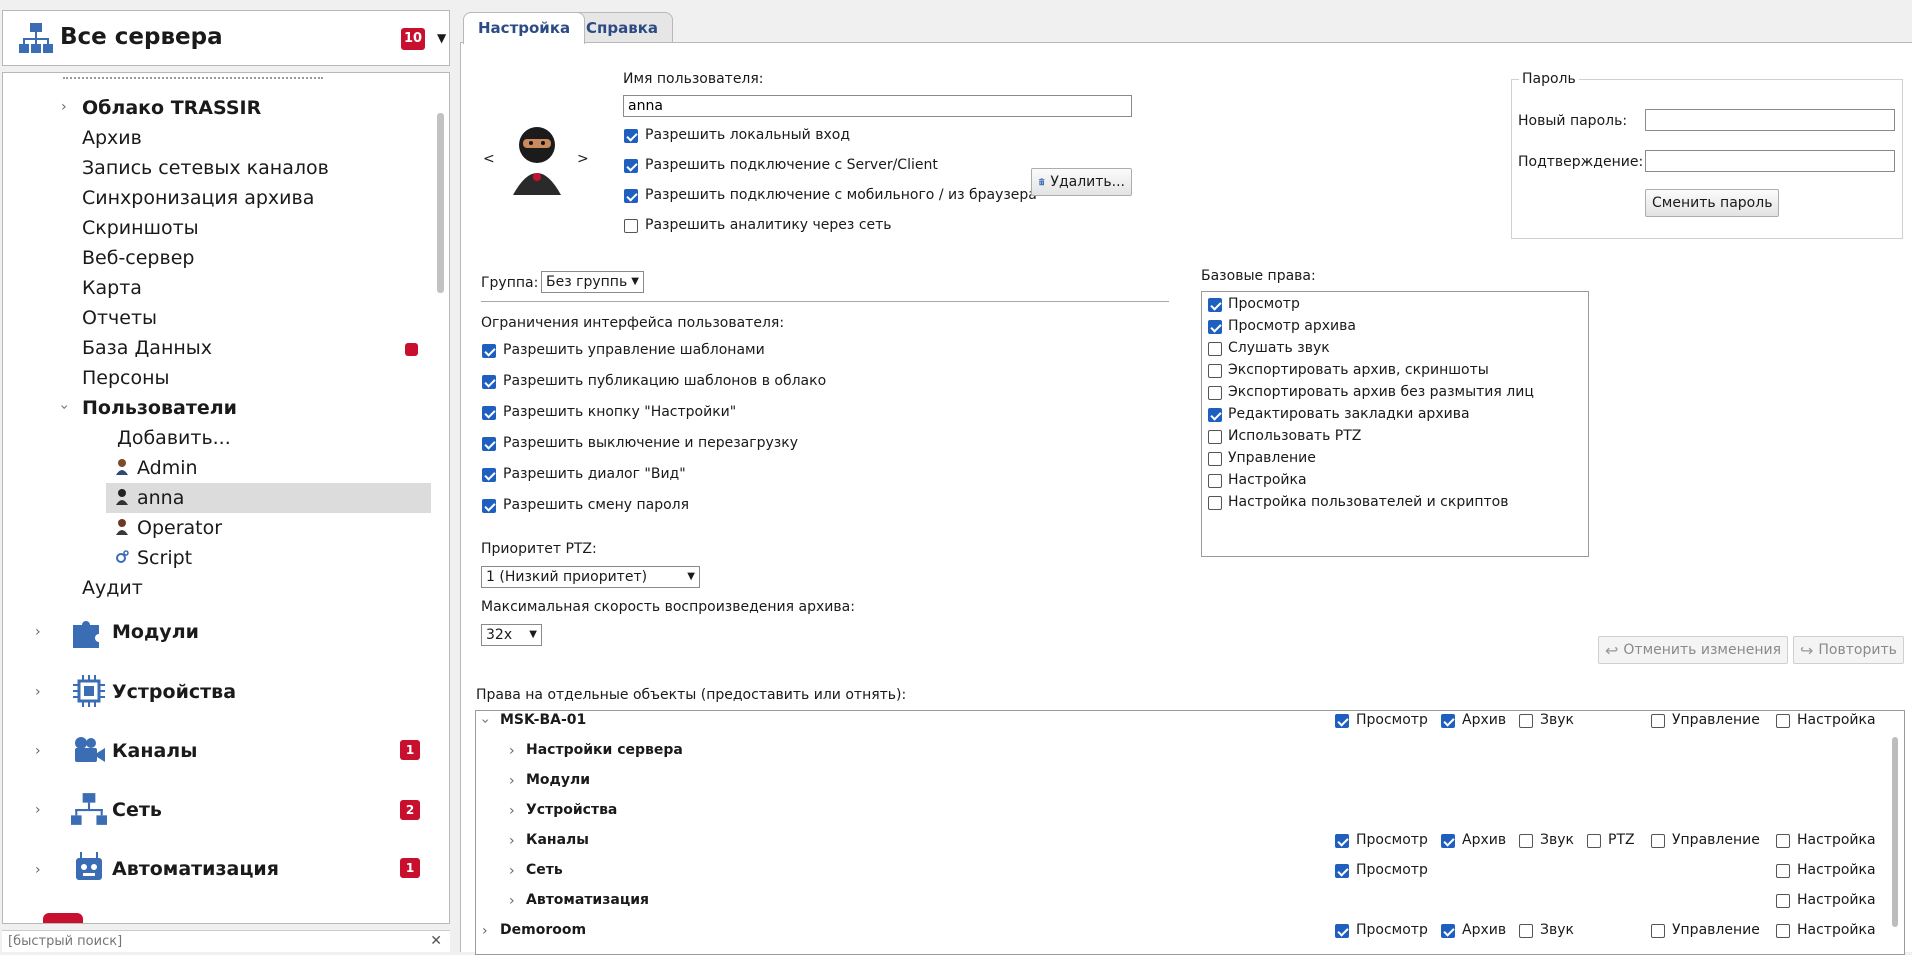 The height and width of the screenshot is (955, 1912). Describe the element at coordinates (195, 869) in the screenshot. I see `tree-section-automation: Автоматизация` at that location.